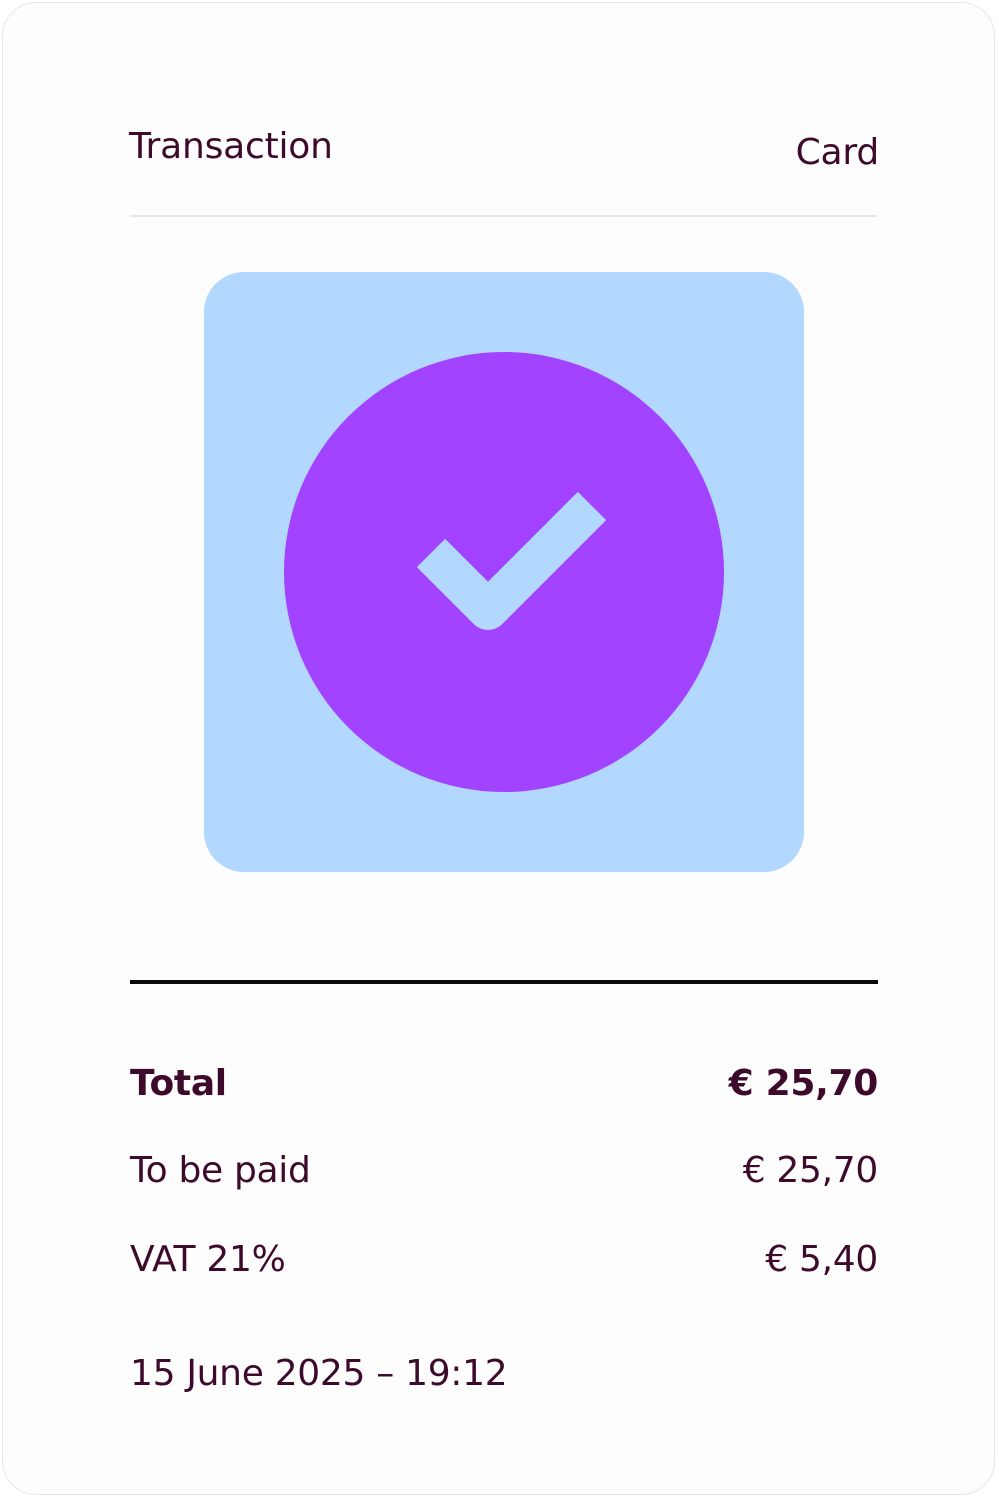 The height and width of the screenshot is (1499, 999). Describe the element at coordinates (504, 1260) in the screenshot. I see `vat-row: VAT 21% € 5,40` at that location.